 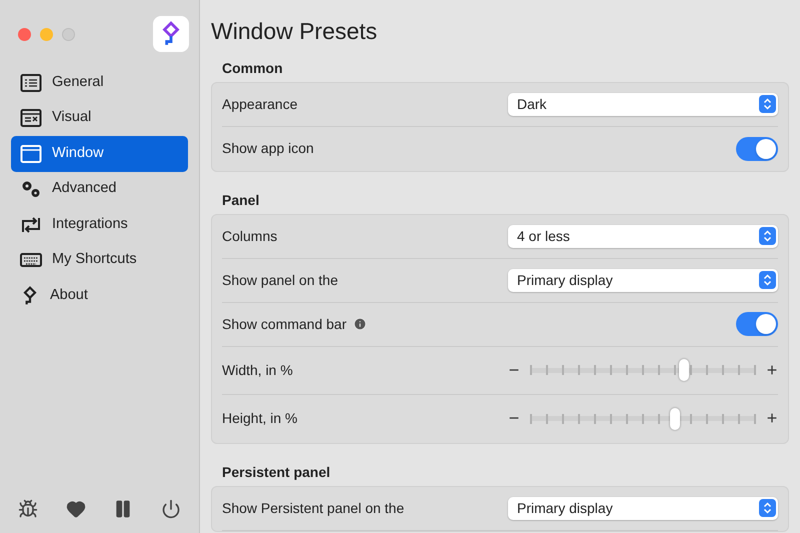 What do you see at coordinates (99, 296) in the screenshot?
I see `sidebar-item: About` at bounding box center [99, 296].